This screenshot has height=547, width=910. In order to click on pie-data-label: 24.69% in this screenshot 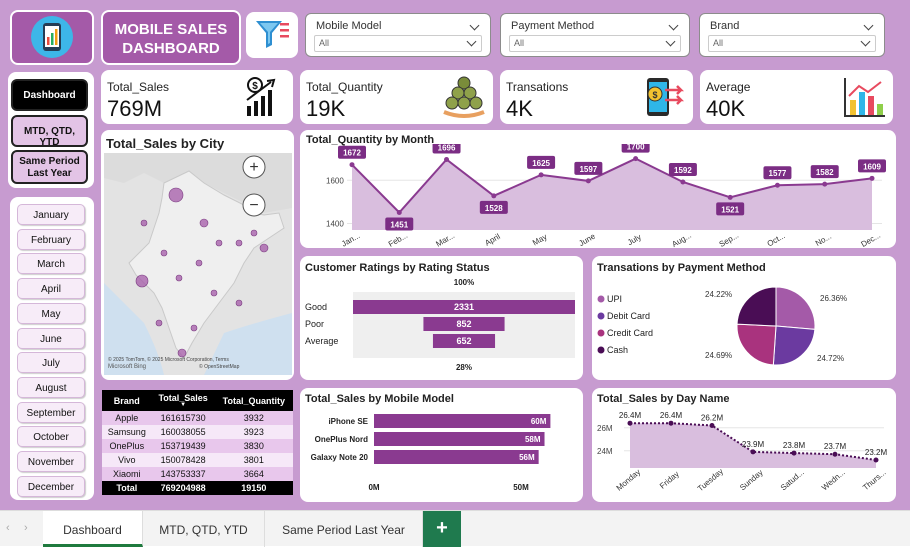, I will do `click(718, 355)`.